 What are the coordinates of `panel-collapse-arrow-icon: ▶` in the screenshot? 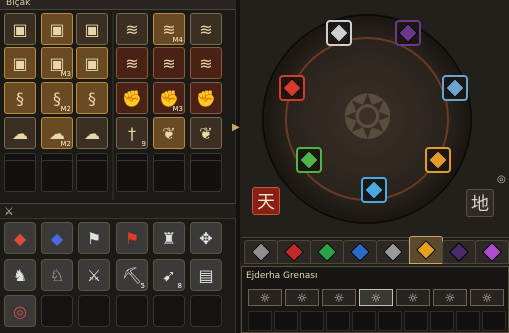 It's located at (236, 129).